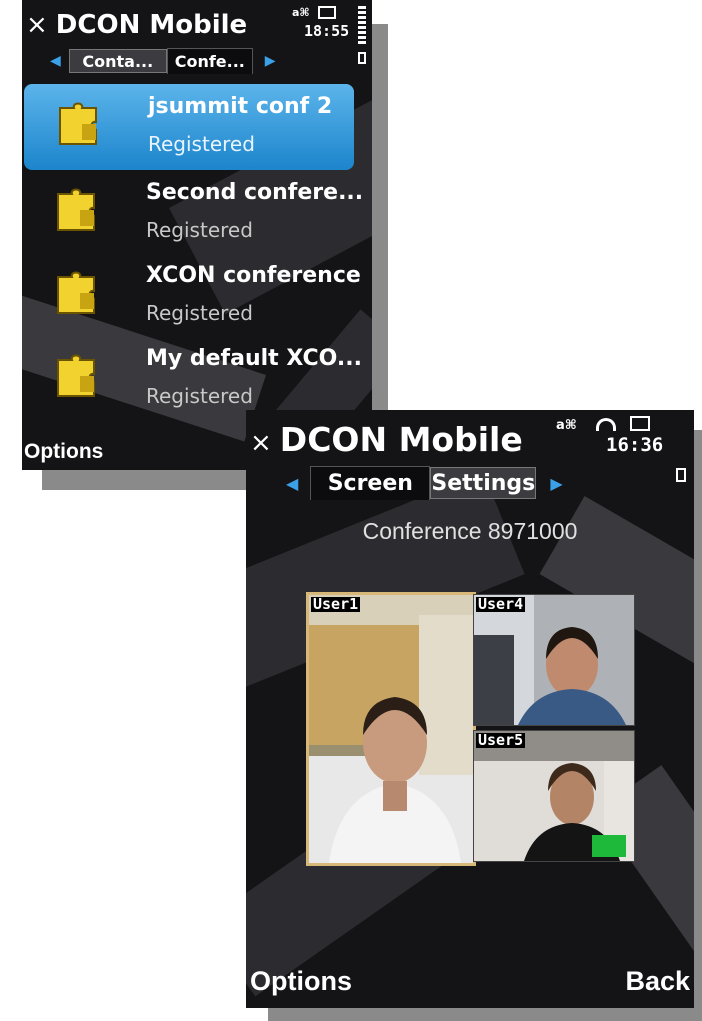  Describe the element at coordinates (189, 127) in the screenshot. I see `list-item: jsummit conf 2 Registered` at that location.